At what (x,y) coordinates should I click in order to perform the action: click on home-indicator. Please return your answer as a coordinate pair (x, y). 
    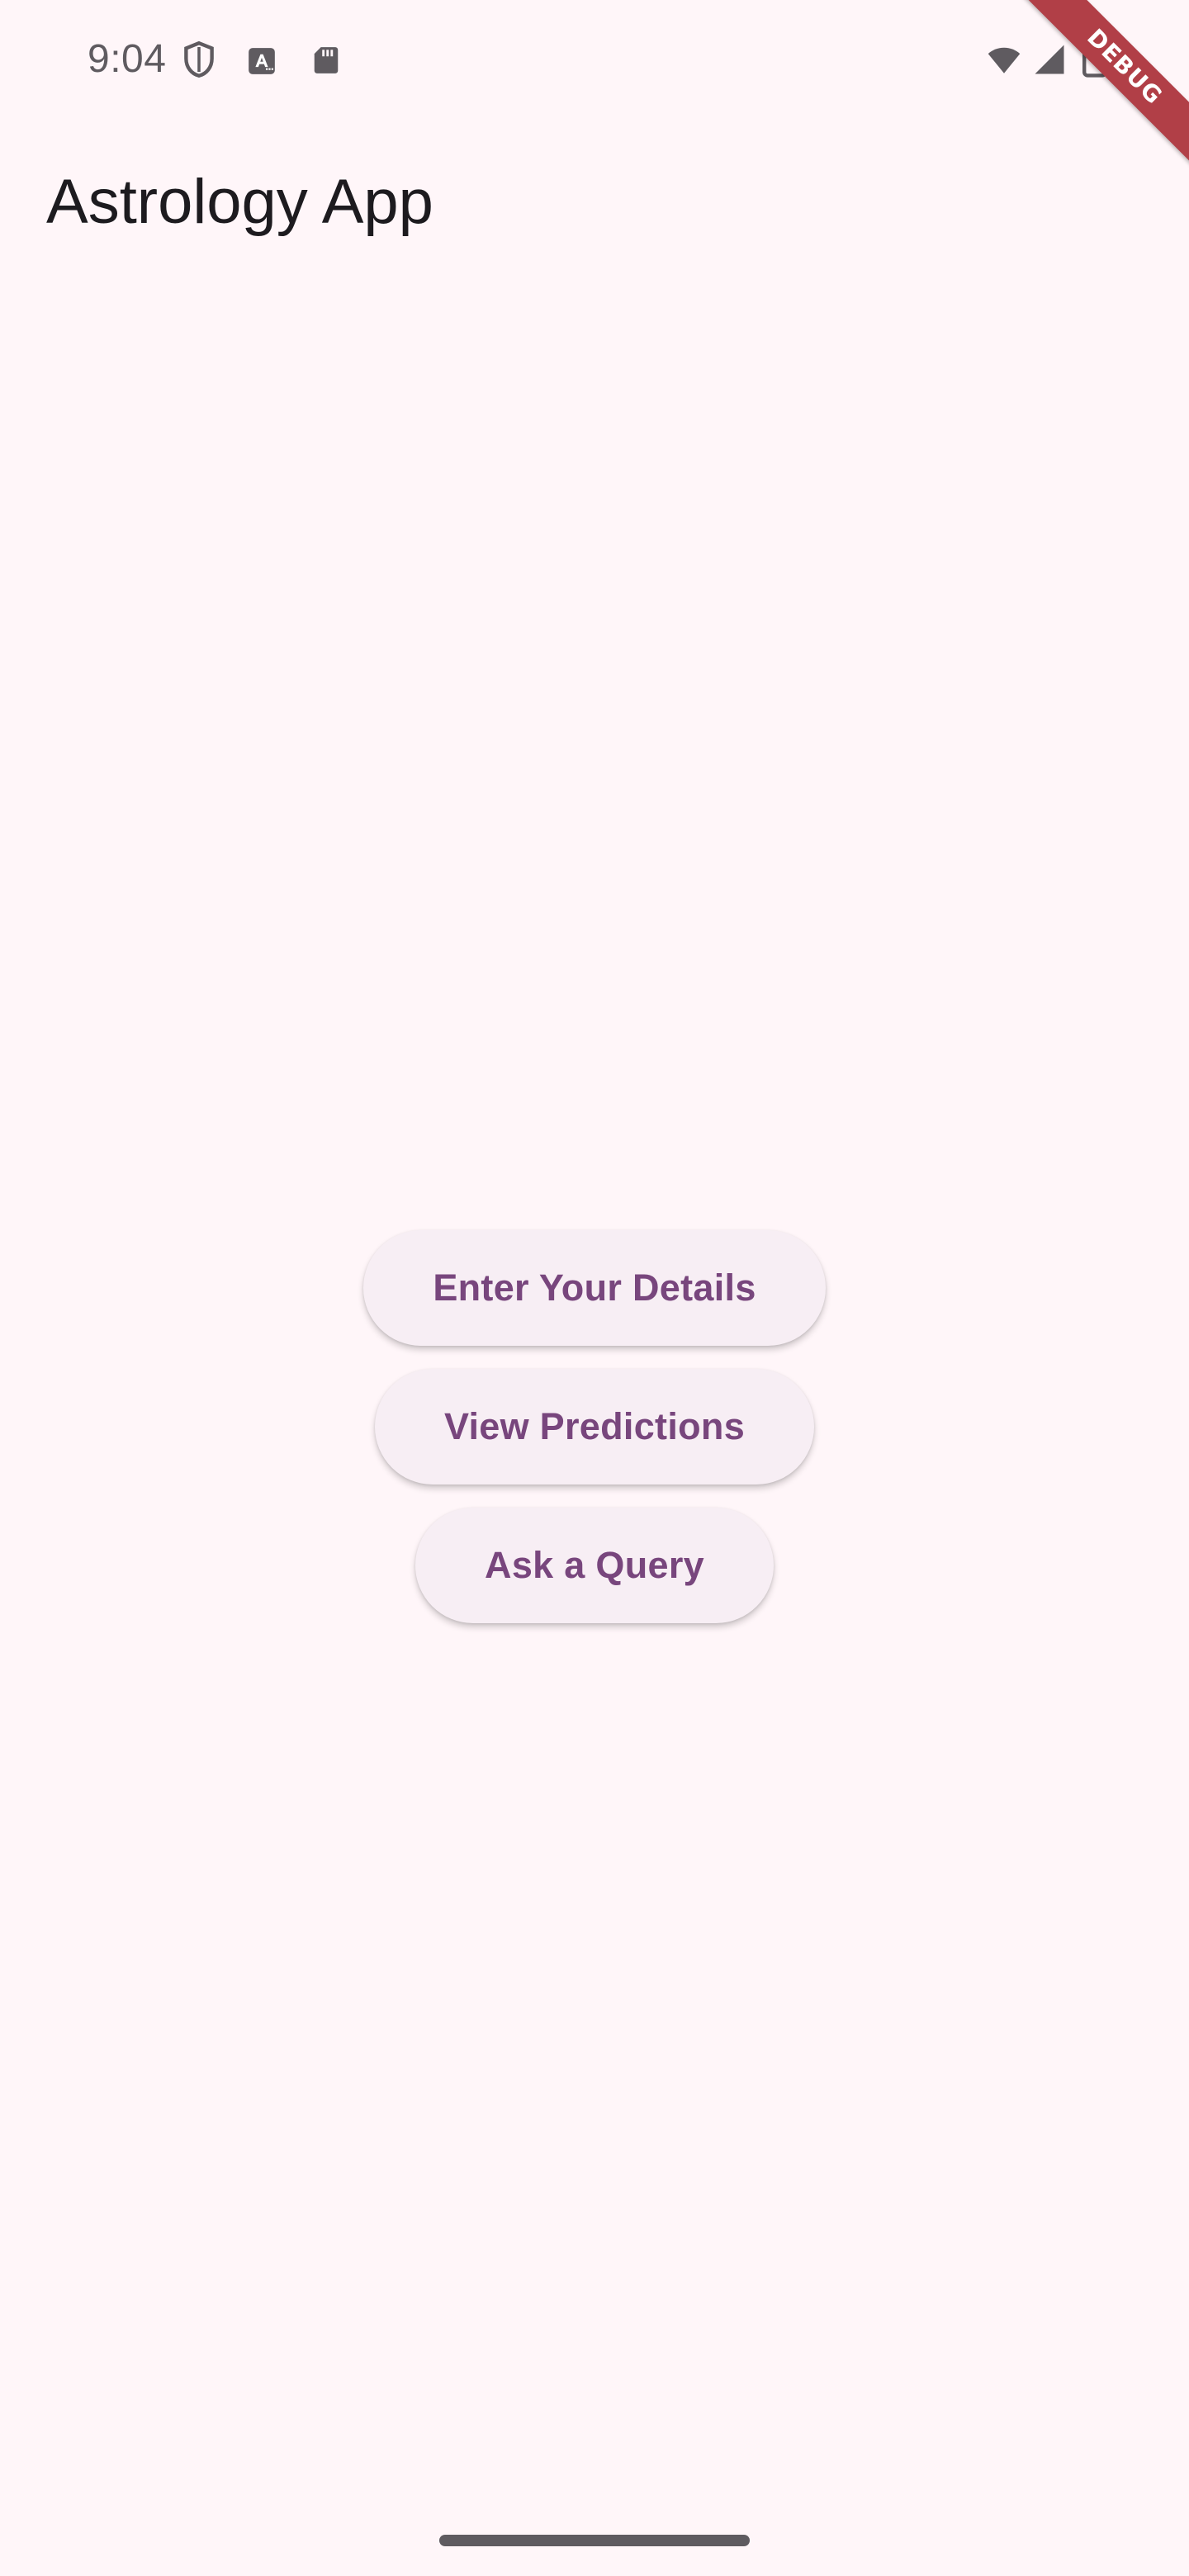
    Looking at the image, I should click on (594, 2540).